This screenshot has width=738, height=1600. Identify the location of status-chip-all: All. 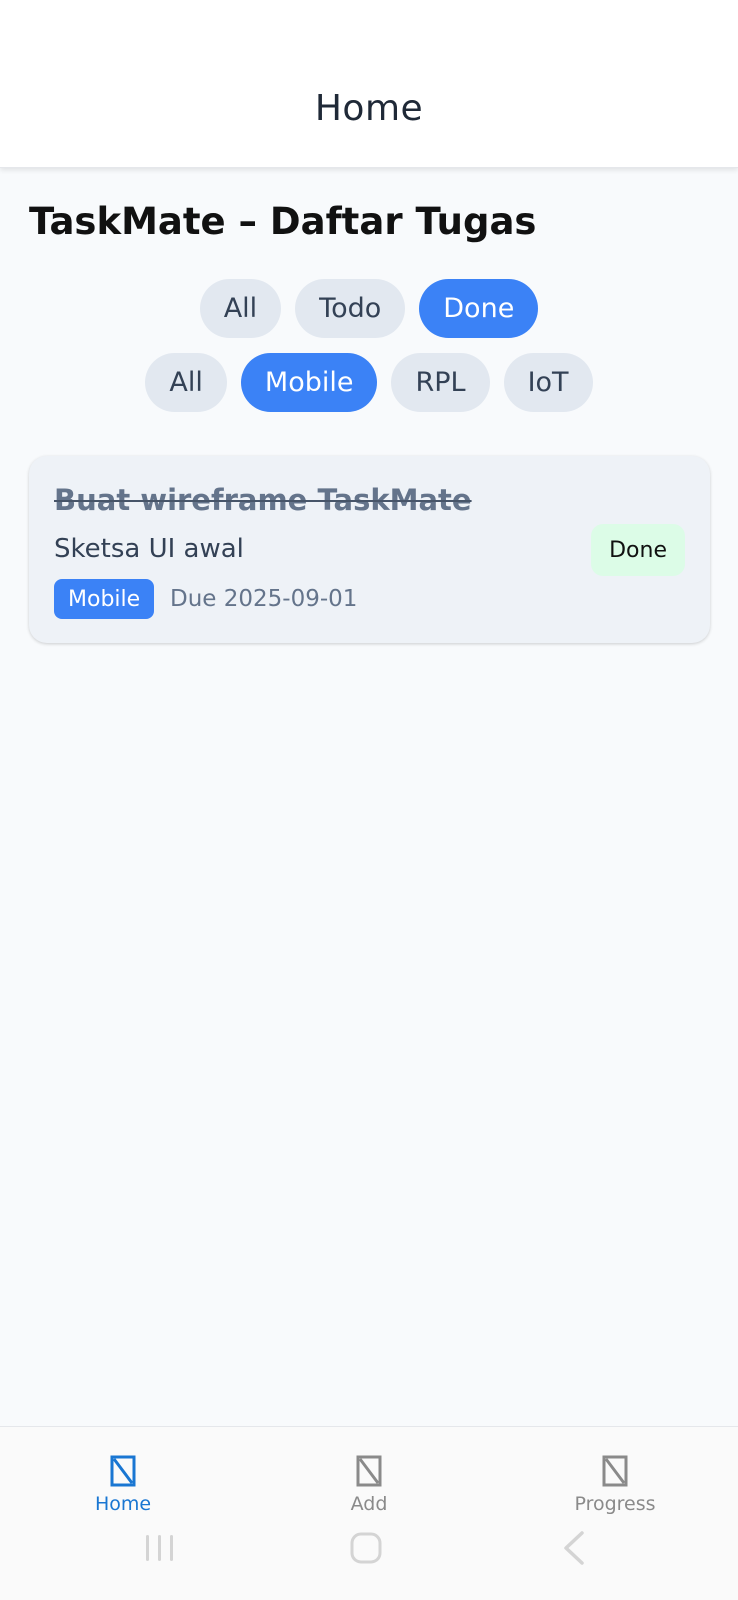
(240, 308).